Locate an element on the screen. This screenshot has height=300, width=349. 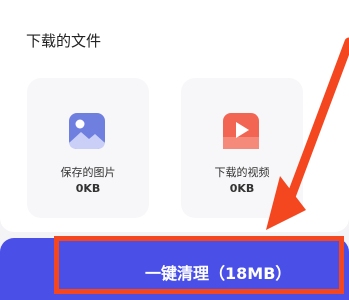
section-title: 下载的文件 is located at coordinates (64, 41).